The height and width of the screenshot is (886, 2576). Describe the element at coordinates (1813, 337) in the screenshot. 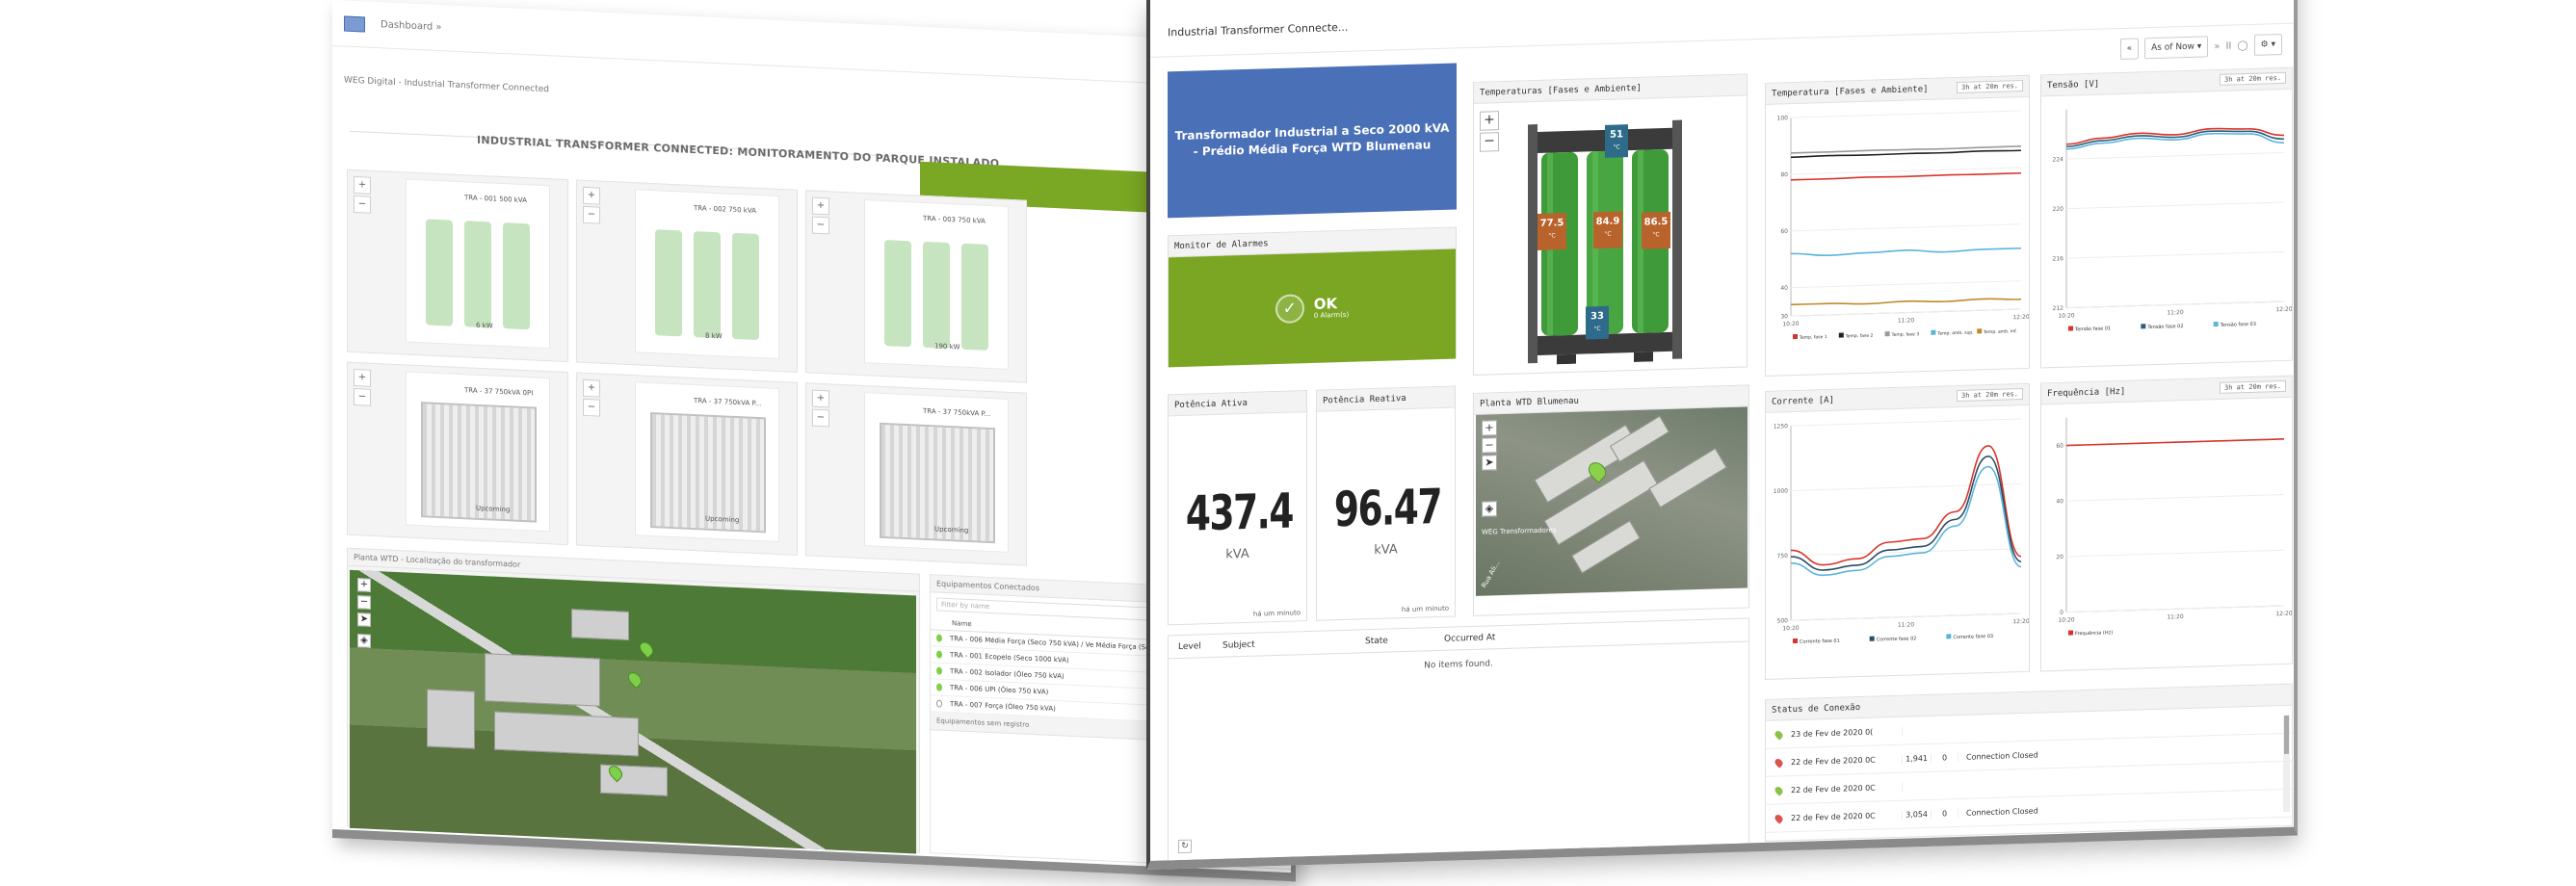

I see `legend-label: Temp. fase 1` at that location.